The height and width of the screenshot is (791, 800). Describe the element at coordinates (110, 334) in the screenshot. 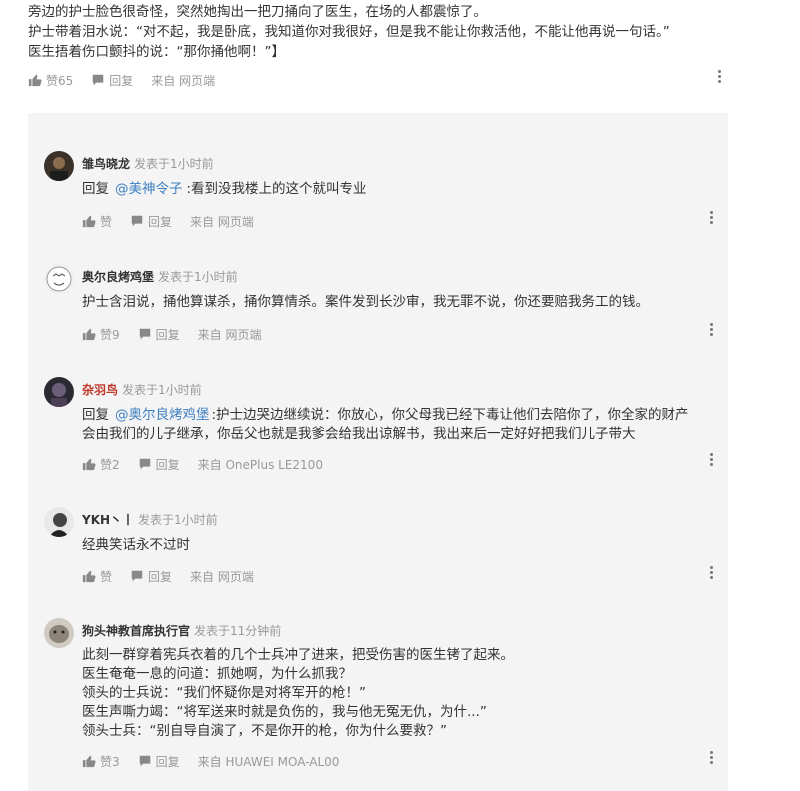

I see `like-count: 赞9` at that location.